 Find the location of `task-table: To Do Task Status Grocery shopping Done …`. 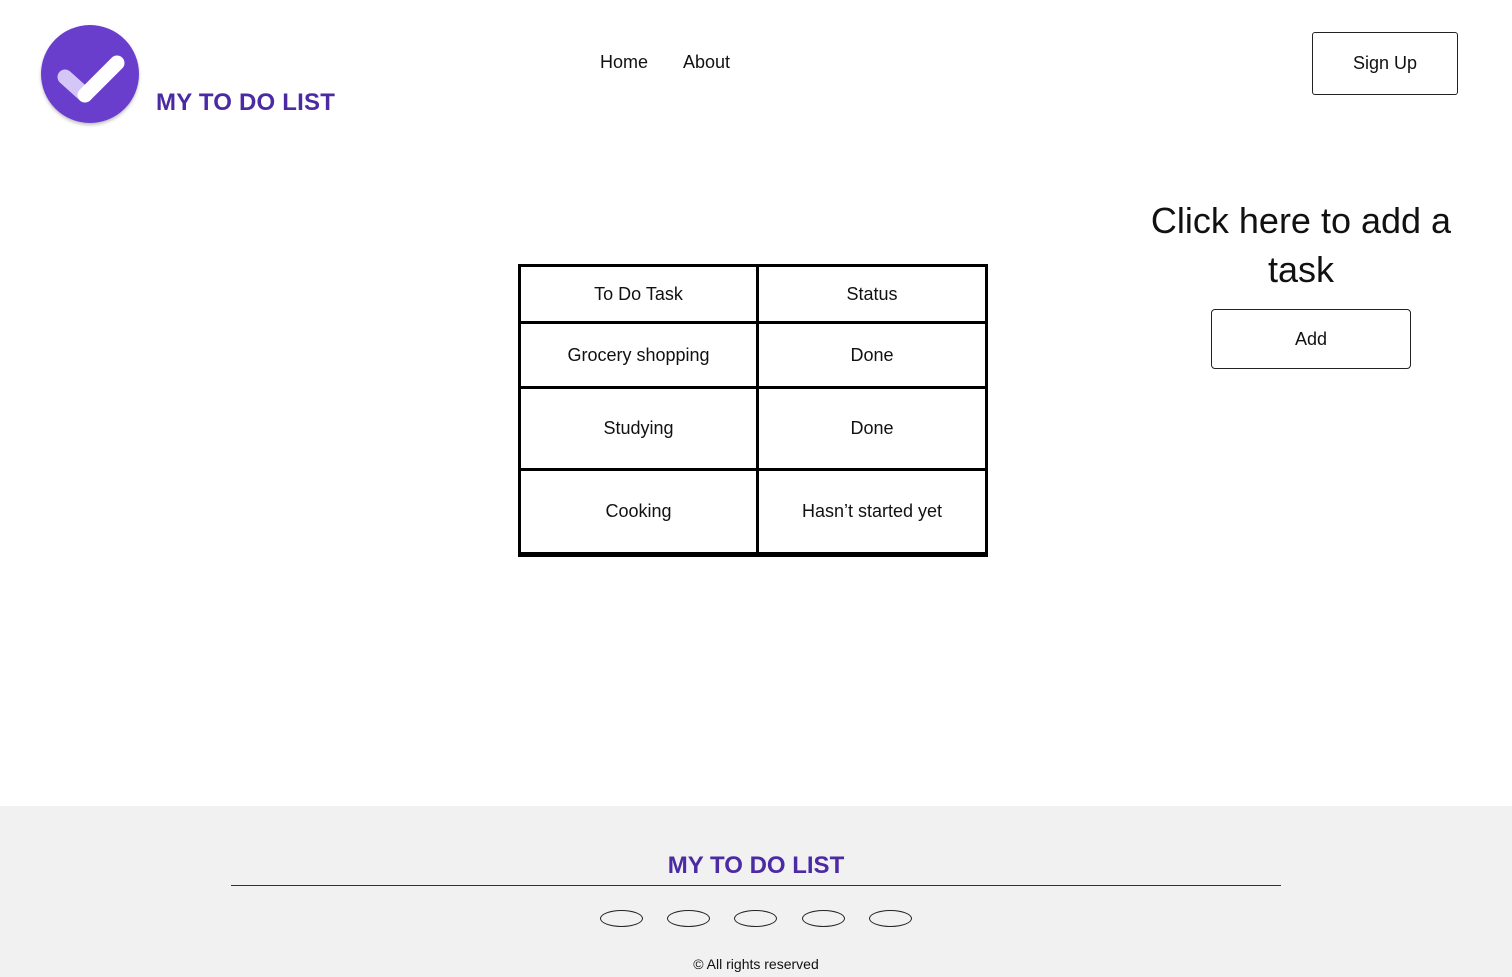

task-table: To Do Task Status Grocery shopping Done … is located at coordinates (753, 410).